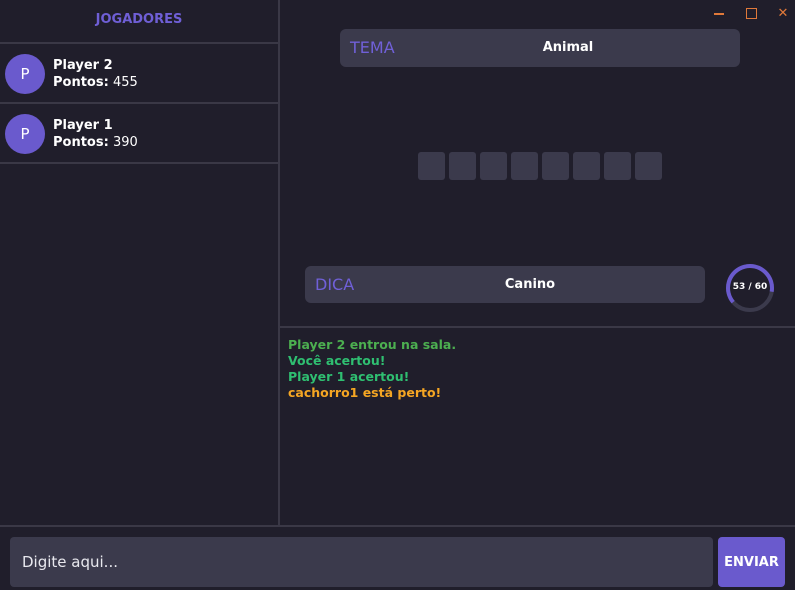  I want to click on chat-input, so click(361, 562).